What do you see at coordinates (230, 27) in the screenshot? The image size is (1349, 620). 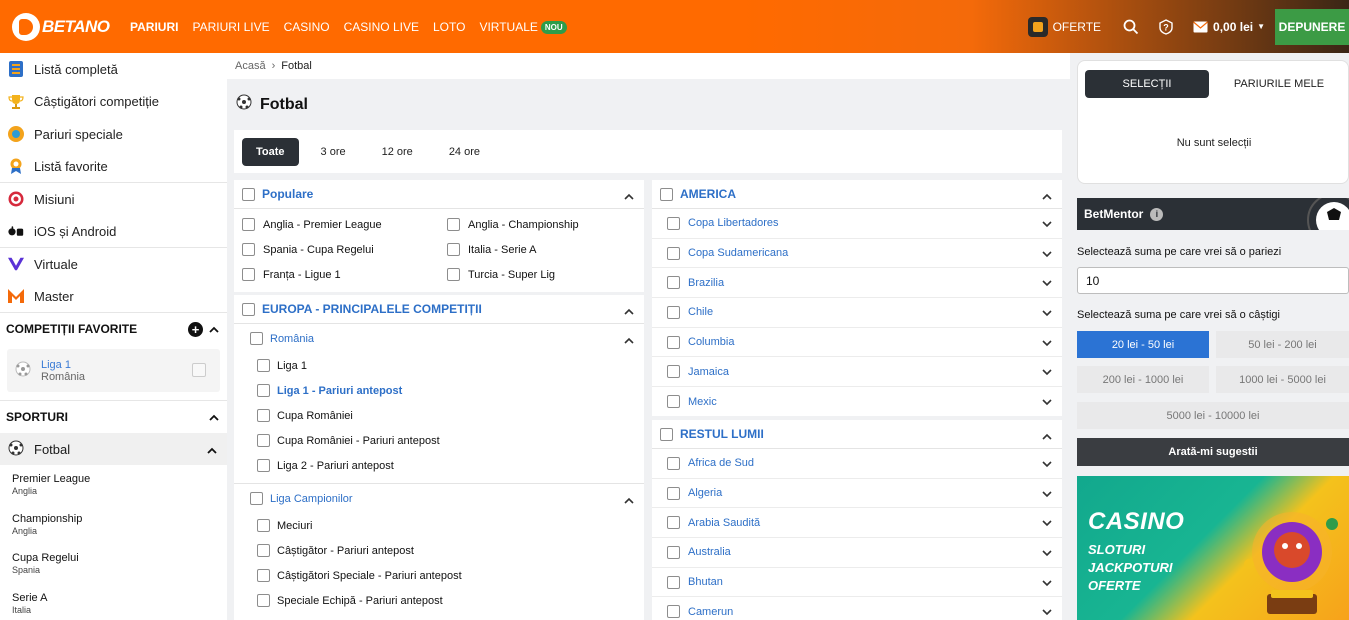 I see `nav-pariuri-live: PARIURI LIVE` at bounding box center [230, 27].